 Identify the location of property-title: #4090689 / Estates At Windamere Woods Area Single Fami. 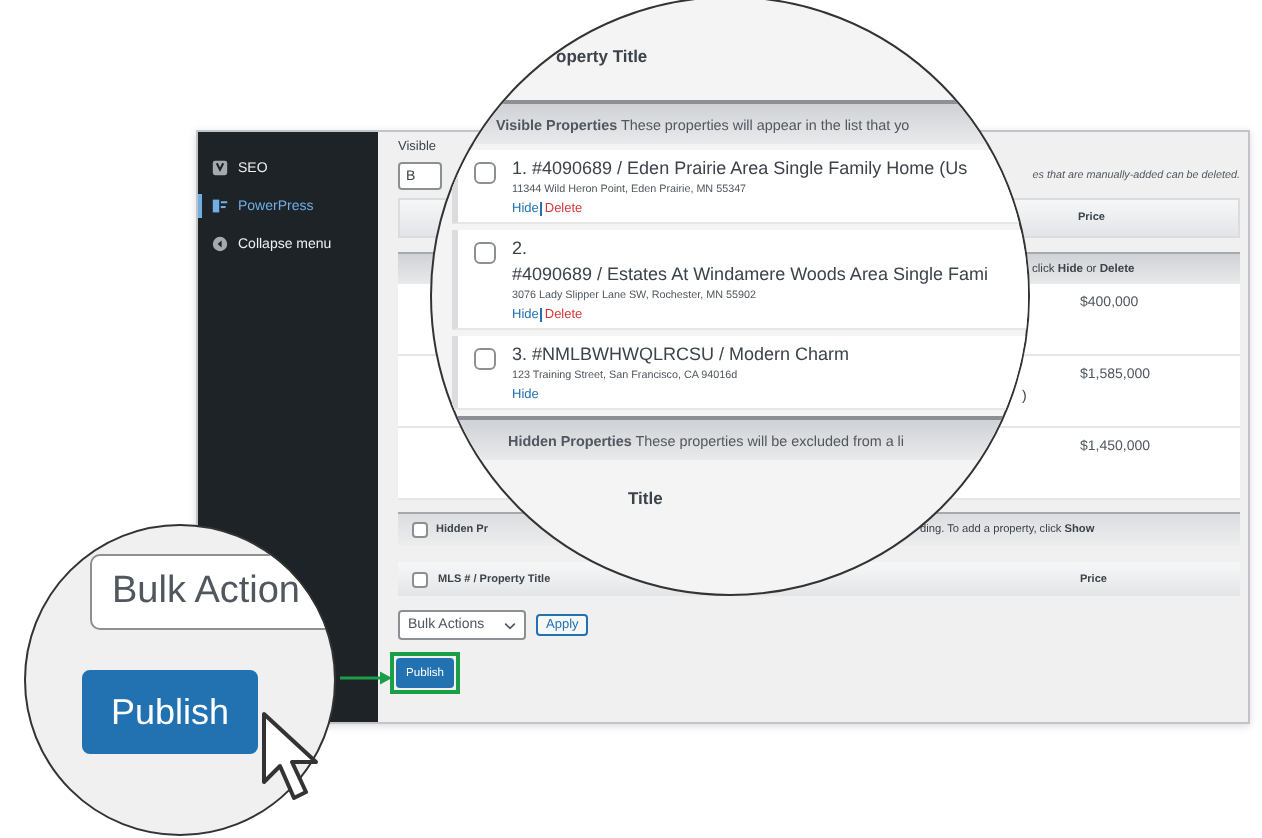
(750, 274).